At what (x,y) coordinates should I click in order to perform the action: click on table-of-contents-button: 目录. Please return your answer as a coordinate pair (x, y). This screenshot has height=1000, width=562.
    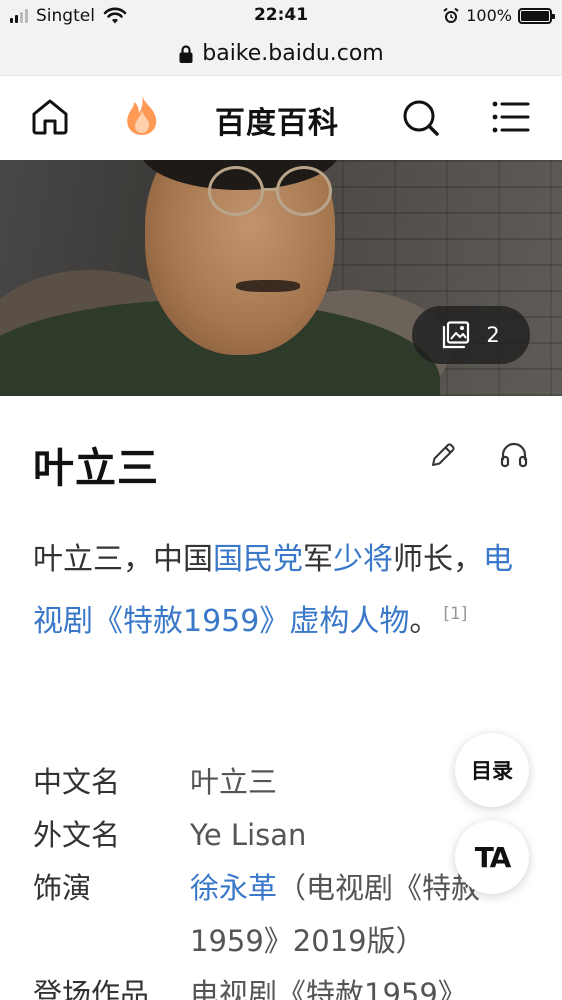
    Looking at the image, I should click on (492, 770).